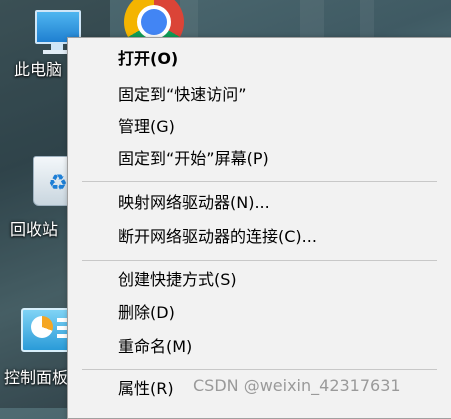 Image resolution: width=451 pixels, height=419 pixels. Describe the element at coordinates (259, 347) in the screenshot. I see `menu-item-rename: 重命名(M)` at that location.